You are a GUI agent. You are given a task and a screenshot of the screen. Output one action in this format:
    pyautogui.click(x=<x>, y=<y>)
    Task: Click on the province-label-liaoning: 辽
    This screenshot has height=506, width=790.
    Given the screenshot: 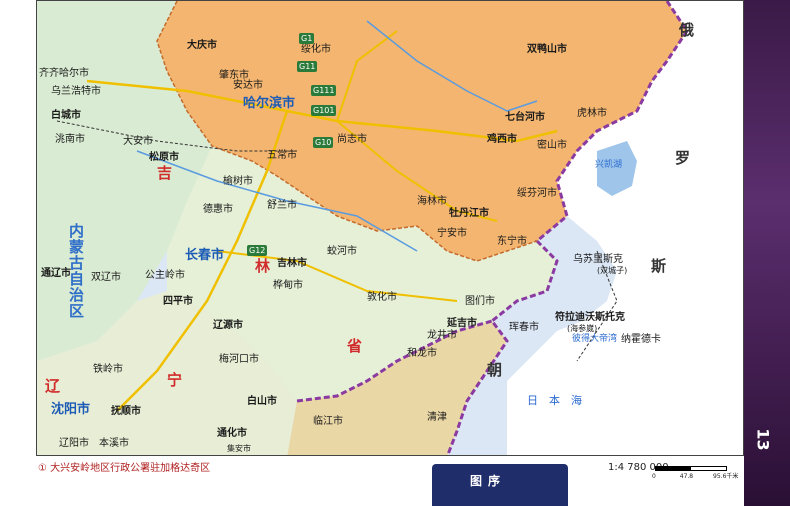 What is the action you would take?
    pyautogui.click(x=53, y=386)
    